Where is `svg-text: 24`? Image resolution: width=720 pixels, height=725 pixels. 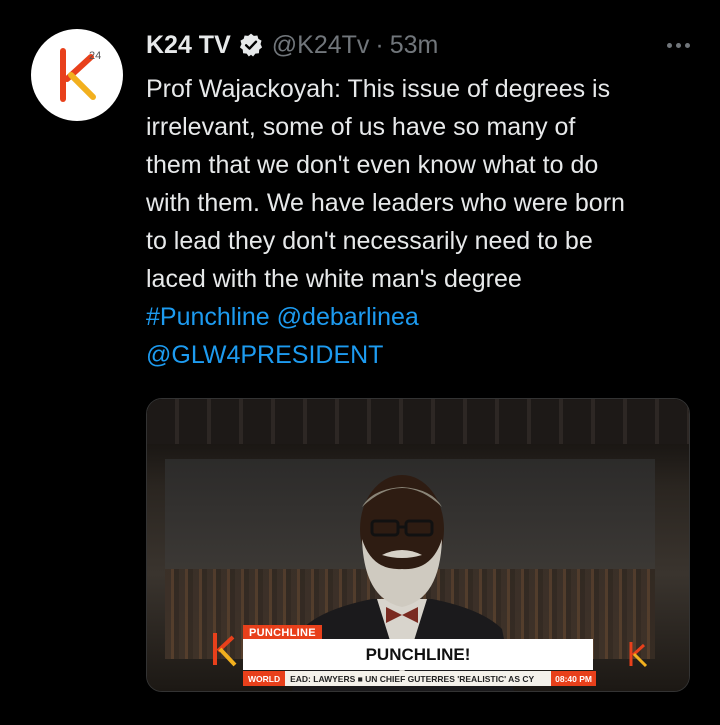
svg-text: 24 is located at coordinates (95, 56).